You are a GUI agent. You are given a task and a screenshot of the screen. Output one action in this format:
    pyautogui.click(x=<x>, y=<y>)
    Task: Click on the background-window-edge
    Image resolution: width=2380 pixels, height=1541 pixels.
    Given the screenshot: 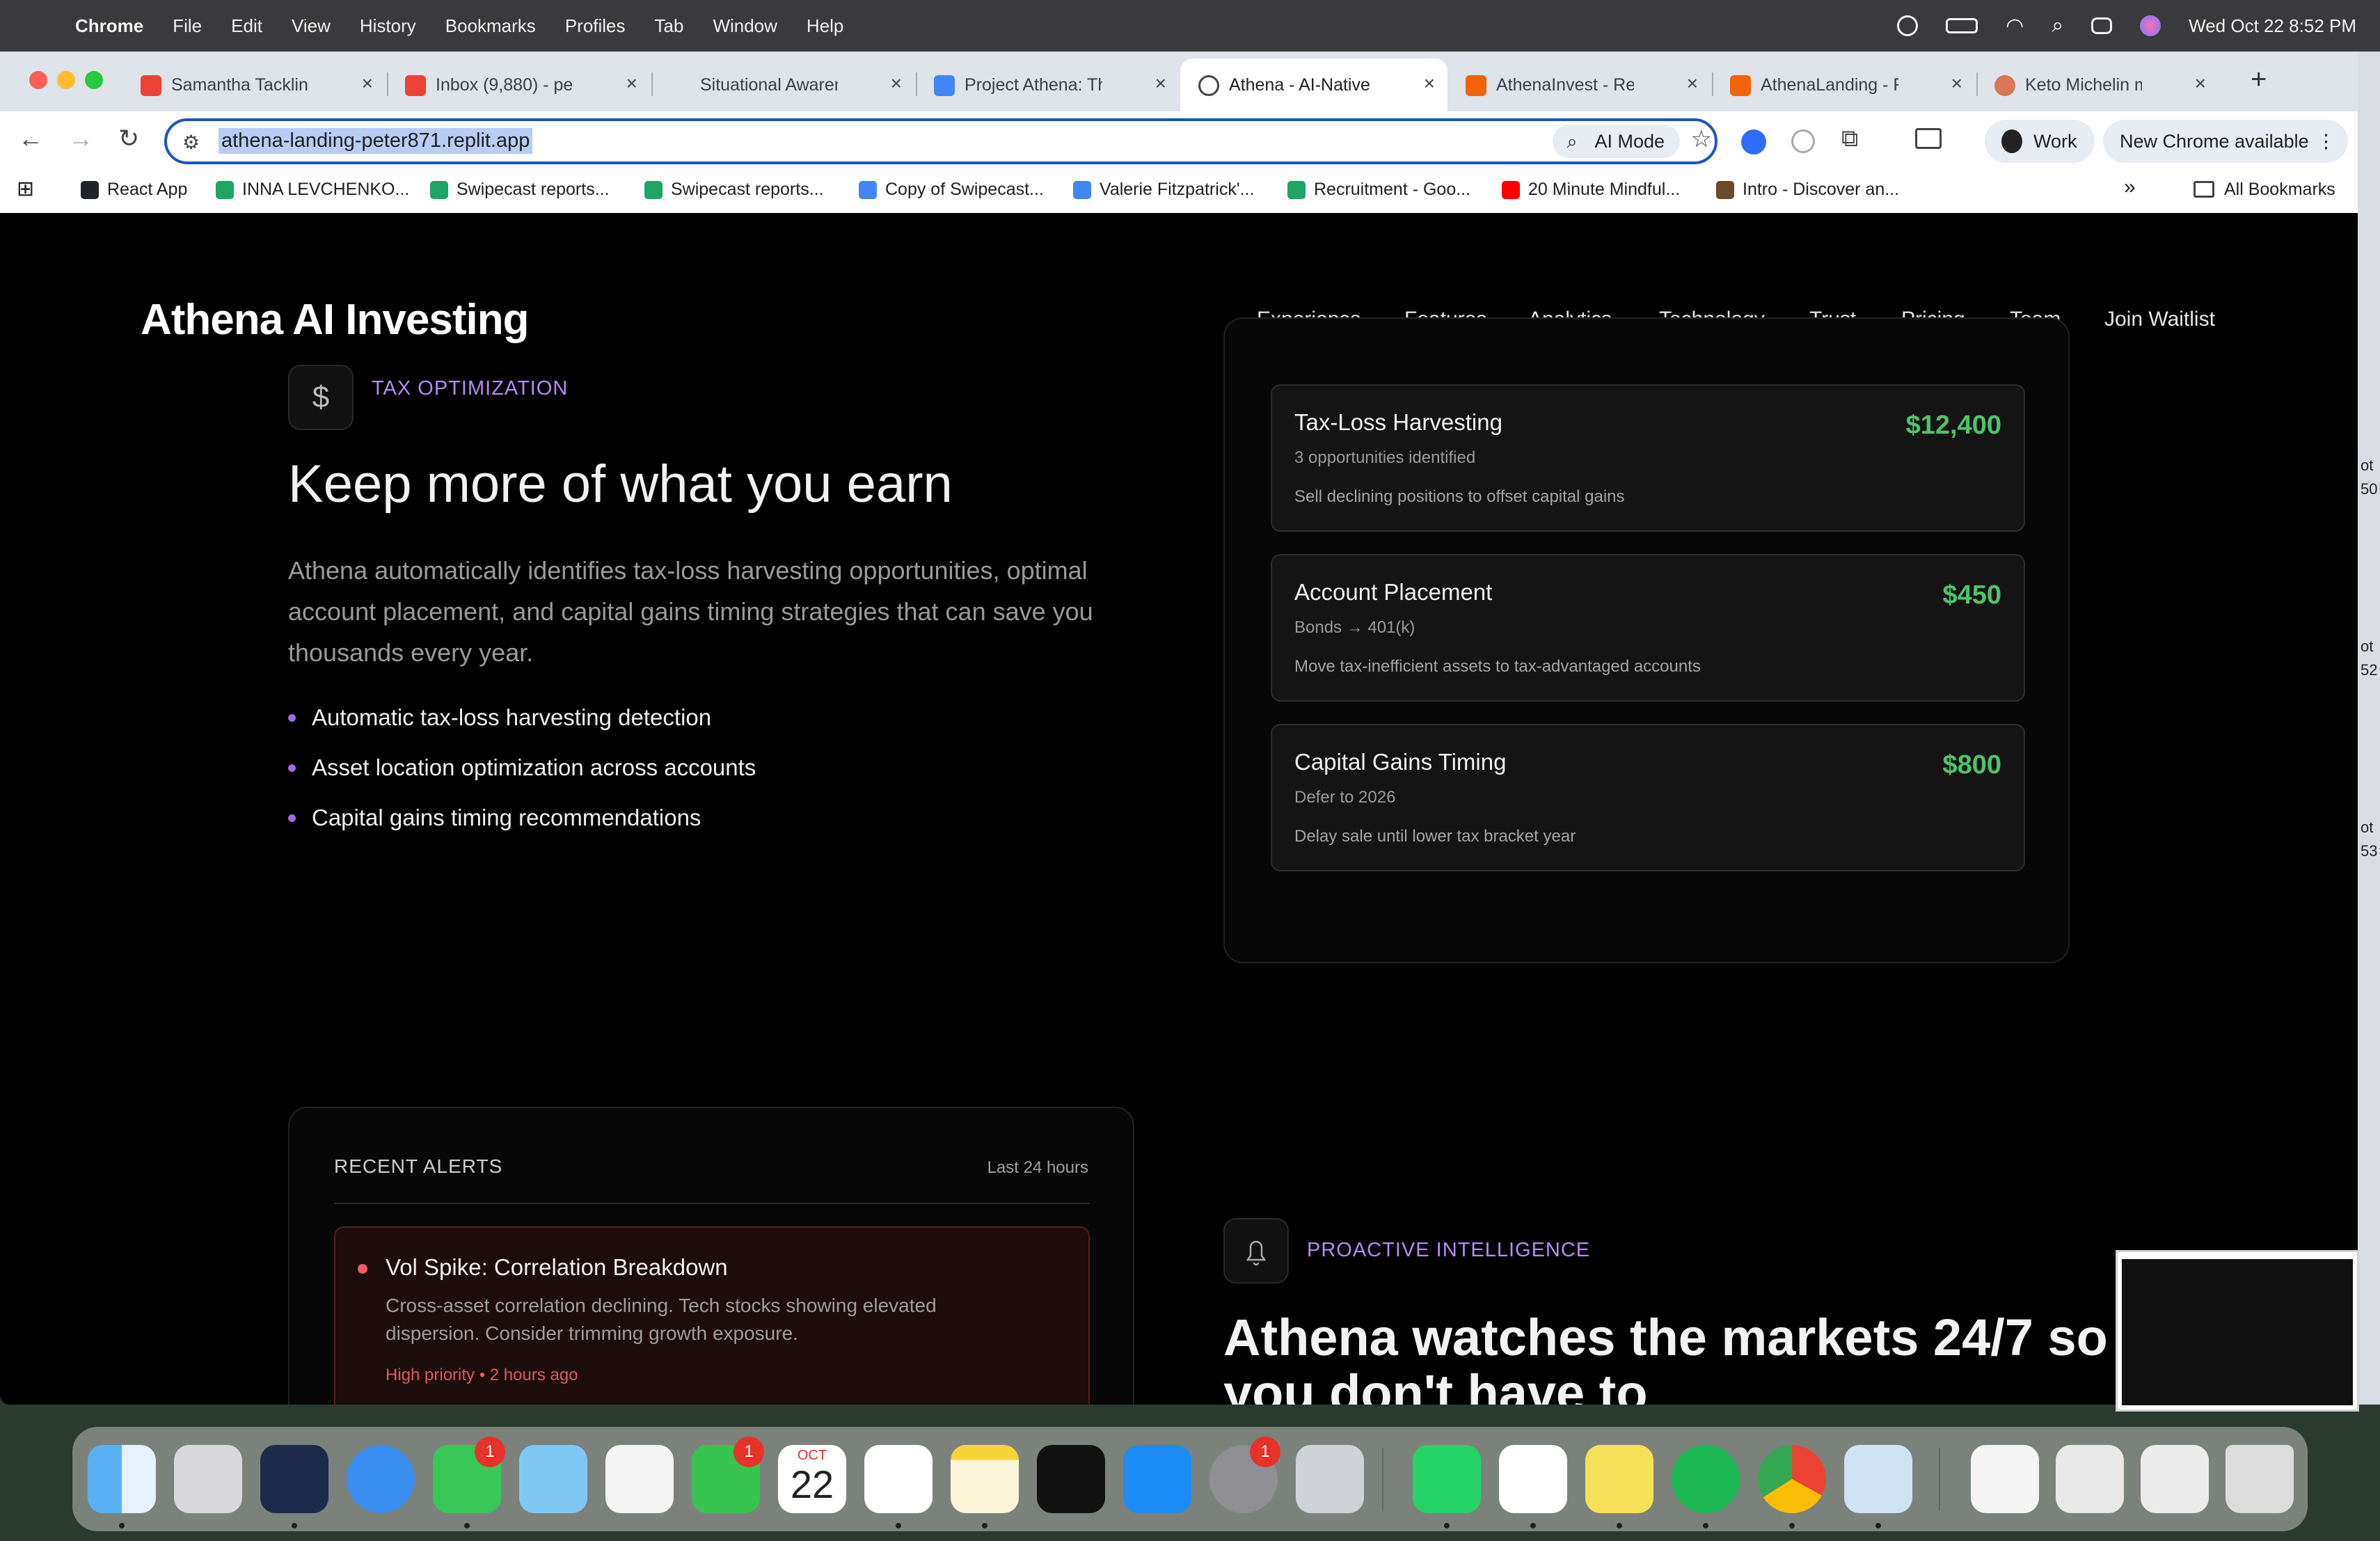 What is the action you would take?
    pyautogui.click(x=2369, y=728)
    